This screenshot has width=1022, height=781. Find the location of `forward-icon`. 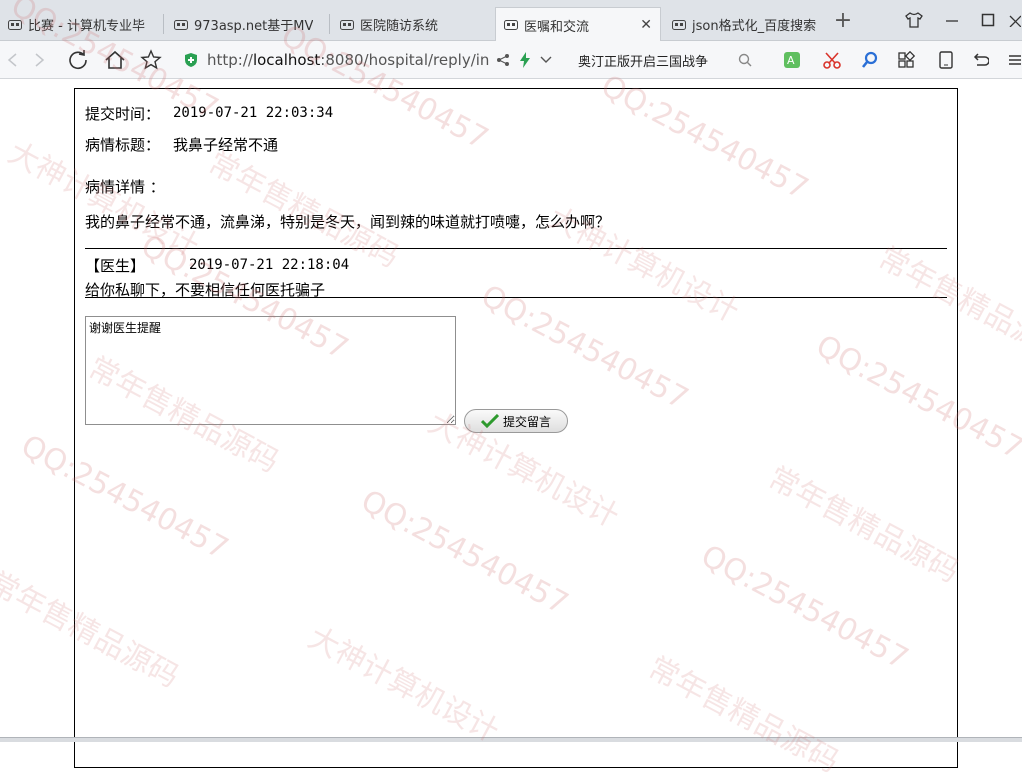

forward-icon is located at coordinates (40, 60).